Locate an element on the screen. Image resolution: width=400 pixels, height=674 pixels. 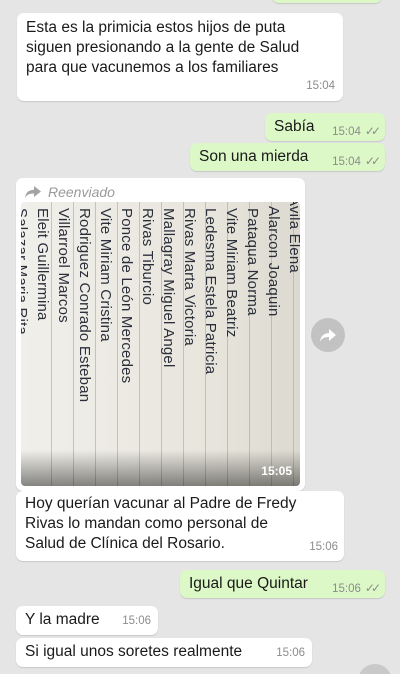
photo-text-line: Villarroel Marcos is located at coordinates (63, 265).